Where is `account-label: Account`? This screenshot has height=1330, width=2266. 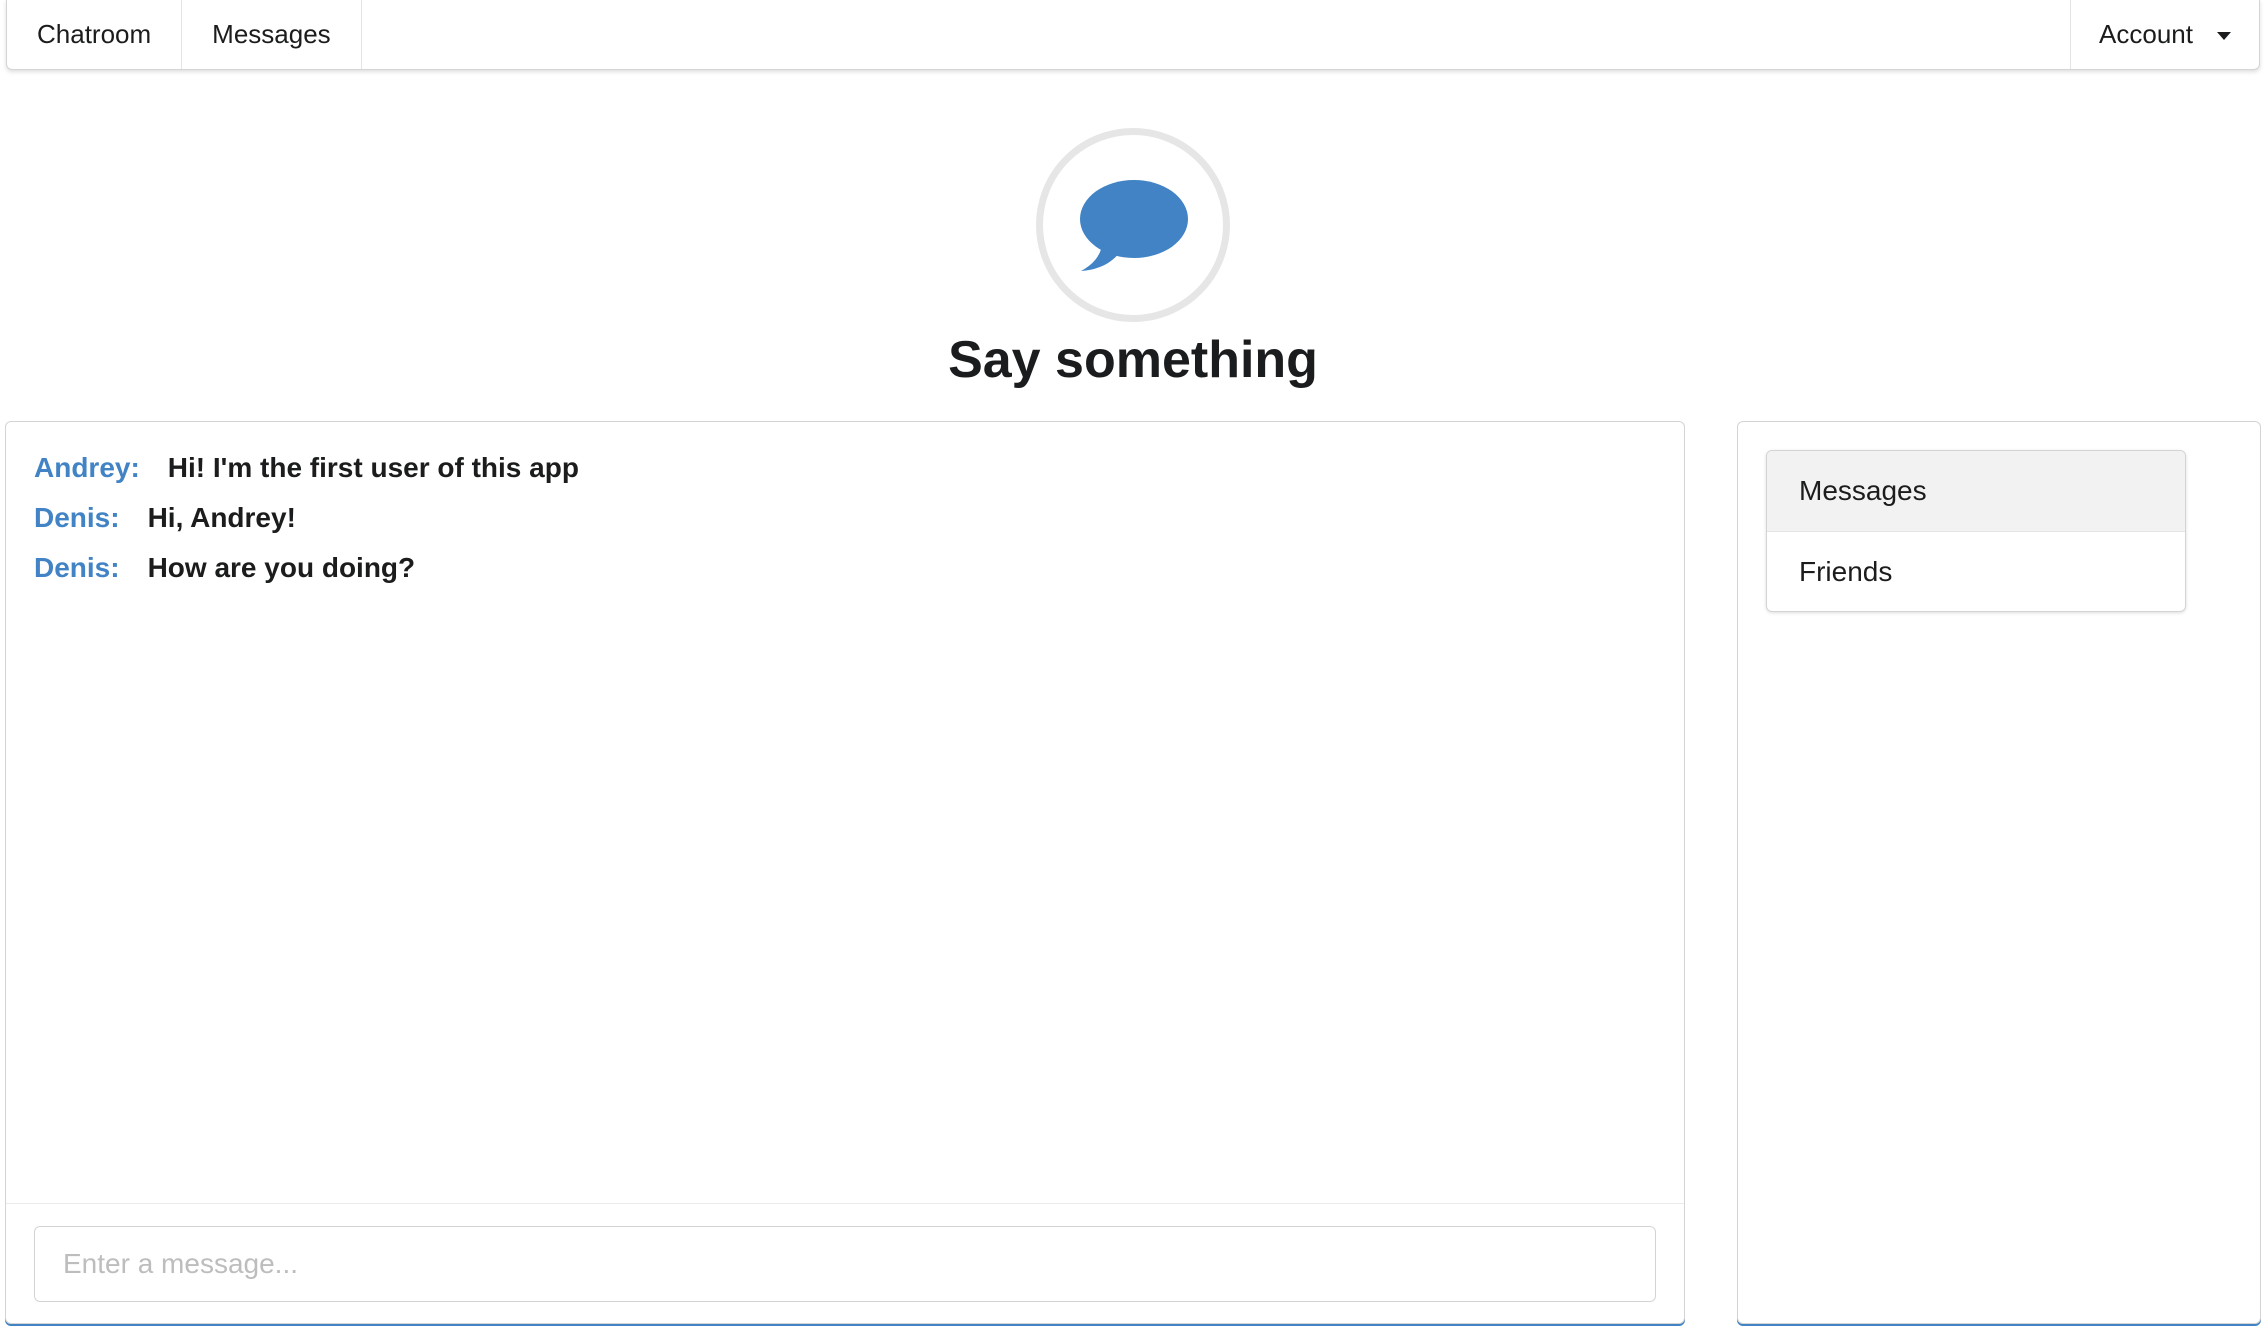
account-label: Account is located at coordinates (2146, 34).